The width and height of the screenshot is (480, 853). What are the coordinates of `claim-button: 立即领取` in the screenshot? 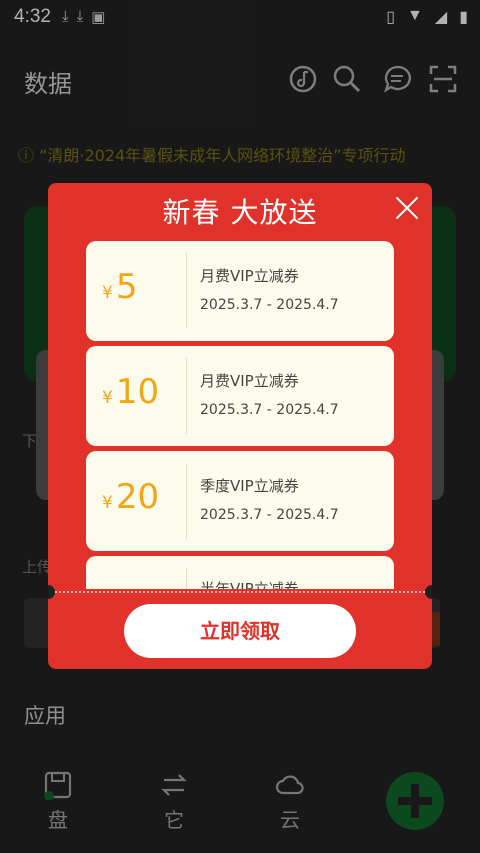 It's located at (240, 631).